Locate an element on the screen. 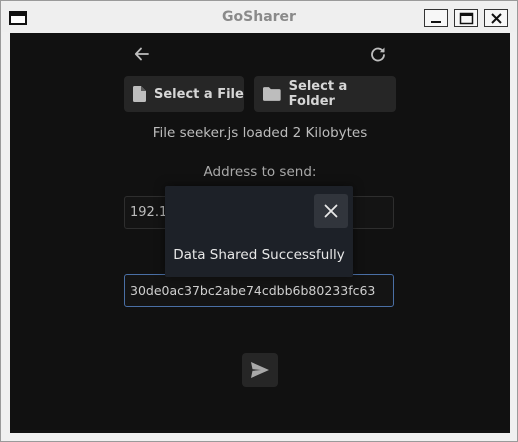 The image size is (518, 442). select-folder-label: Select a Folder is located at coordinates (318, 94).